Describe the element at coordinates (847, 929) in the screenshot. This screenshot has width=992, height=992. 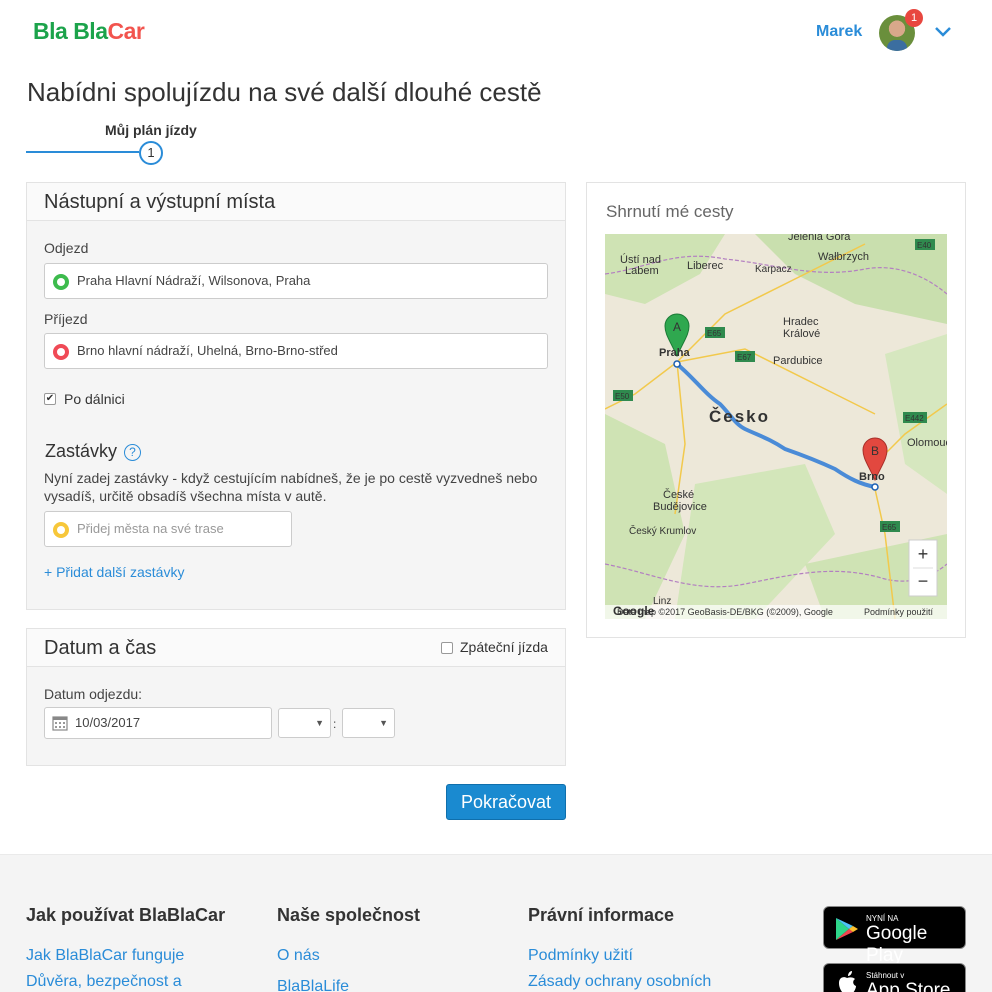
I see `google-play-icon` at that location.